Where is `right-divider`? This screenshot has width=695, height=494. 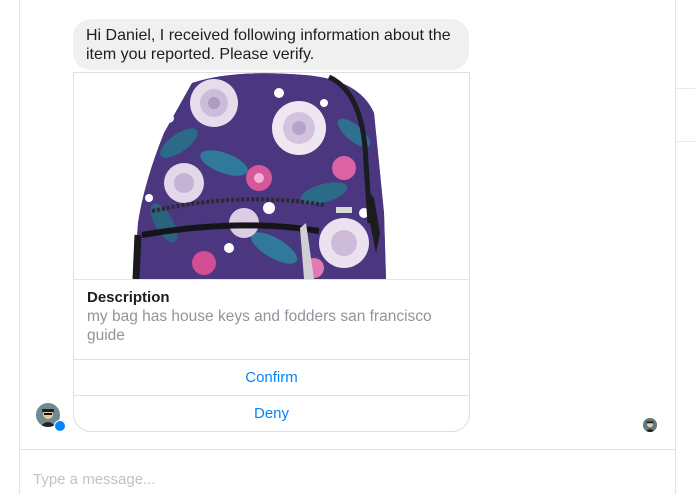
right-divider is located at coordinates (675, 247).